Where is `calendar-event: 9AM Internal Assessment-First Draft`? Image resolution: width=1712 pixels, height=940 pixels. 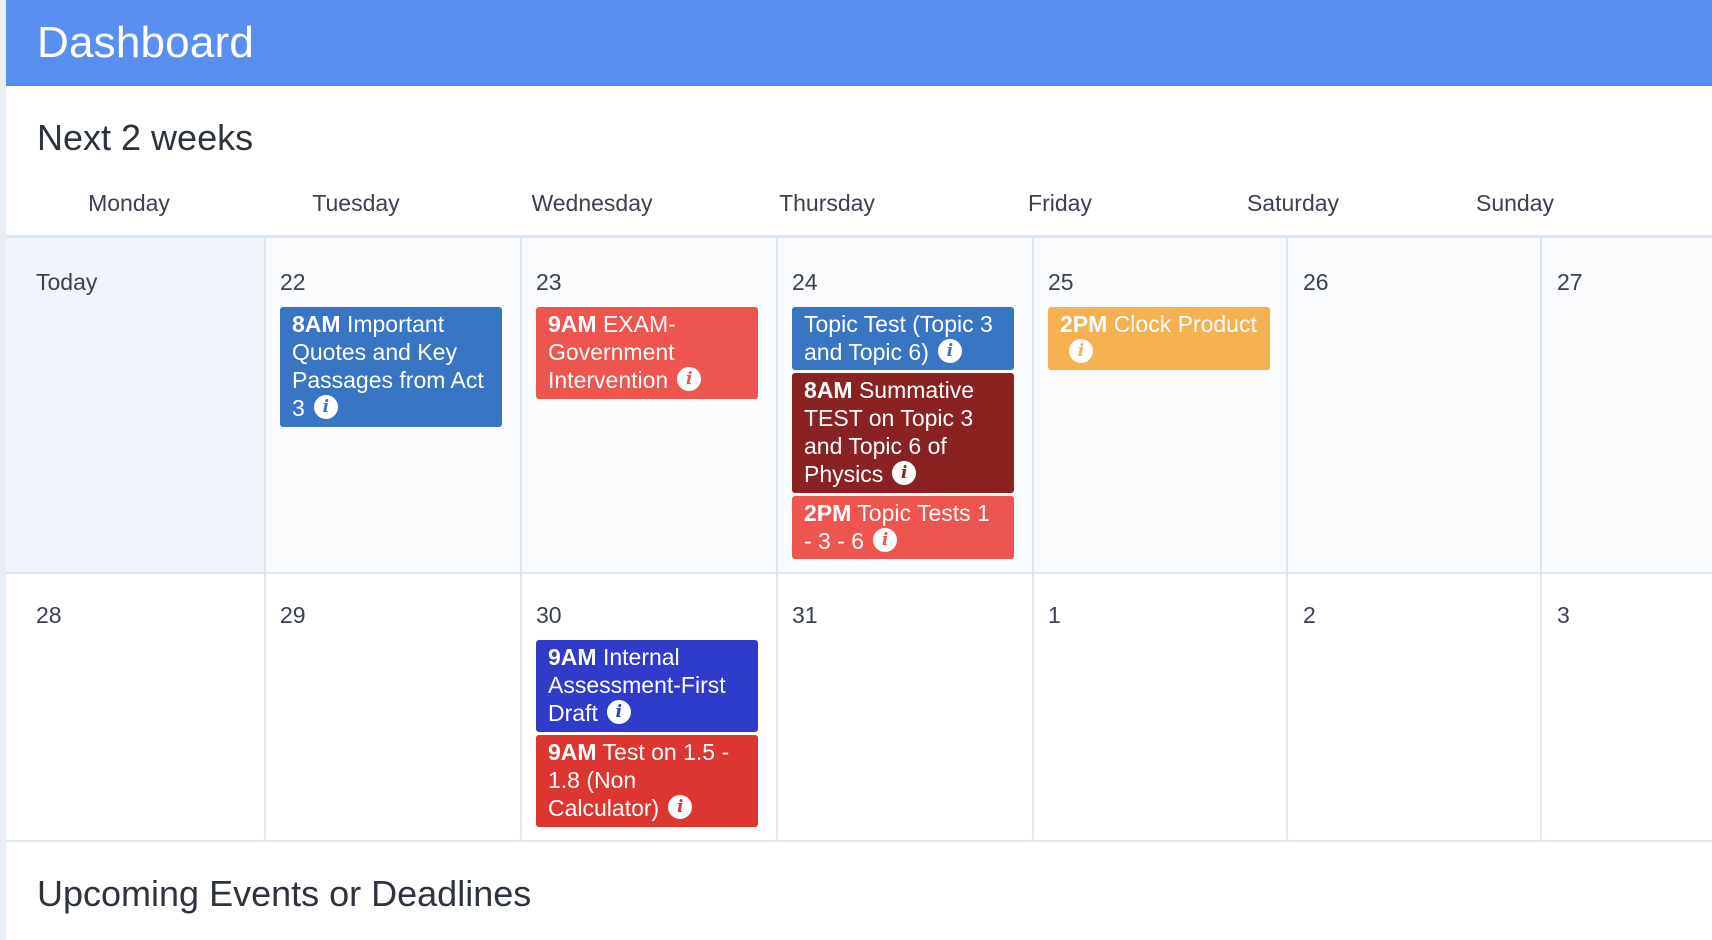 calendar-event: 9AM Internal Assessment-First Draft is located at coordinates (647, 686).